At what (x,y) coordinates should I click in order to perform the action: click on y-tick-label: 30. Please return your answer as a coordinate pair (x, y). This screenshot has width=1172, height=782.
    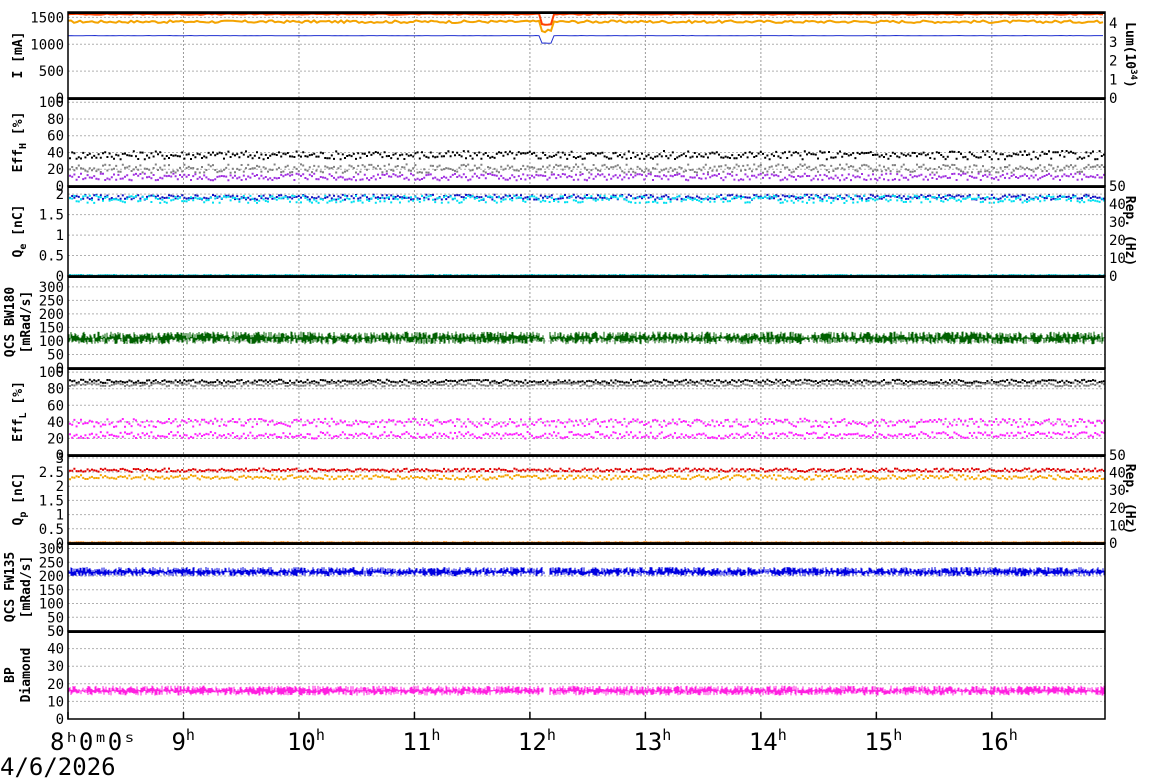
    Looking at the image, I should click on (55, 667).